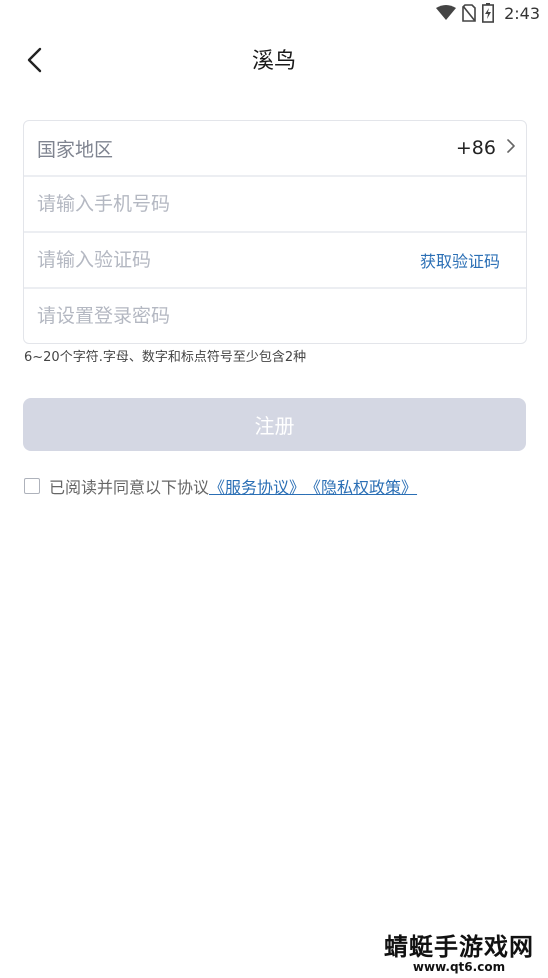 Image resolution: width=548 pixels, height=978 pixels. I want to click on watermark-url: www.qt6.com, so click(459, 967).